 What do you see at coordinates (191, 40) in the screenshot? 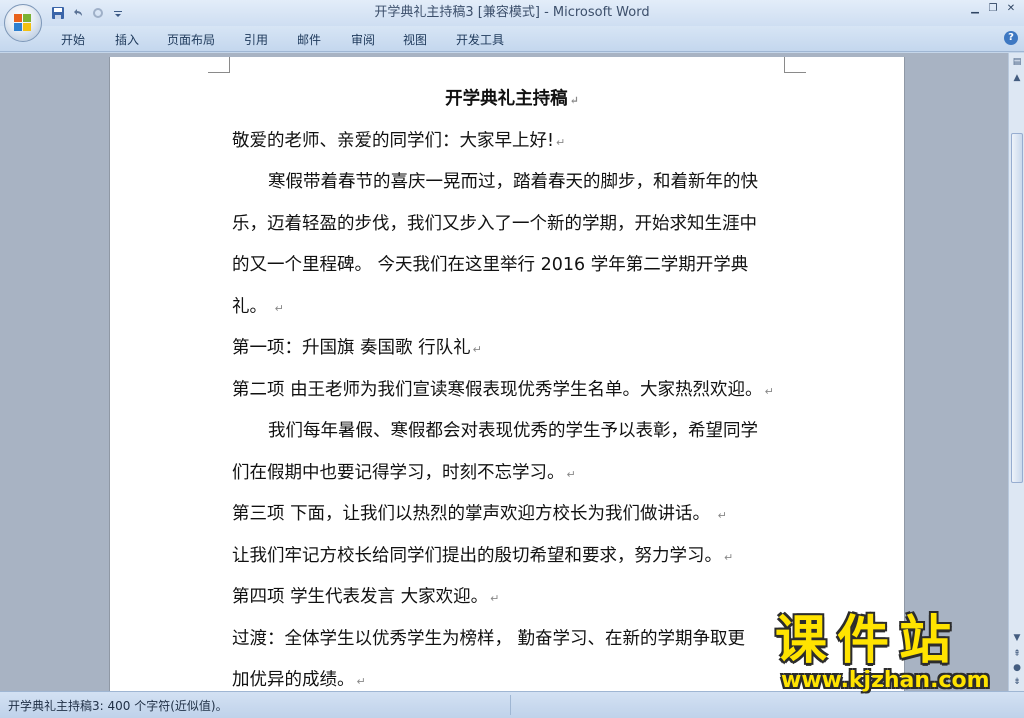
I see `tab-page-layout: 页面布局` at bounding box center [191, 40].